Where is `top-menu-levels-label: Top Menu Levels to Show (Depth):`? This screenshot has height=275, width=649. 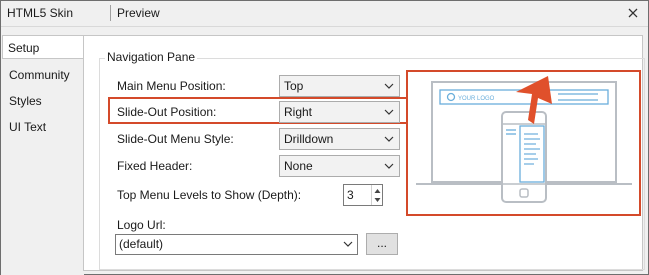 top-menu-levels-label: Top Menu Levels to Show (Depth): is located at coordinates (209, 195).